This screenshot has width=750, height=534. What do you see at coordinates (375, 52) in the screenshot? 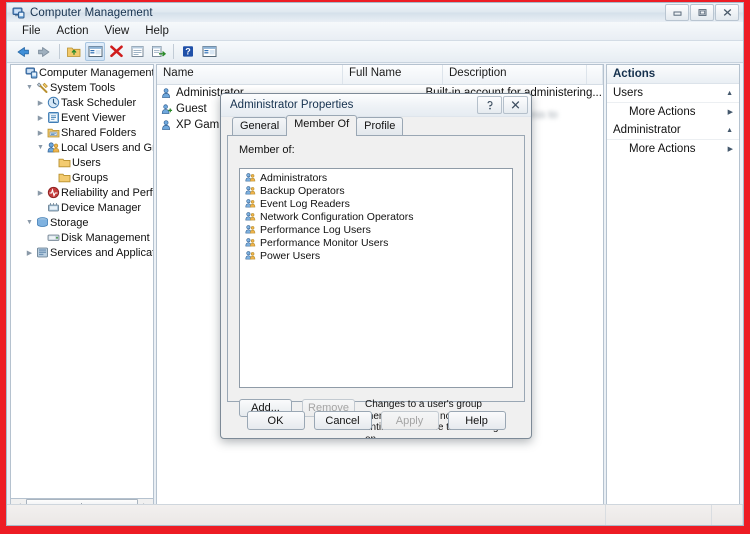
I see `toolbar: ?` at bounding box center [375, 52].